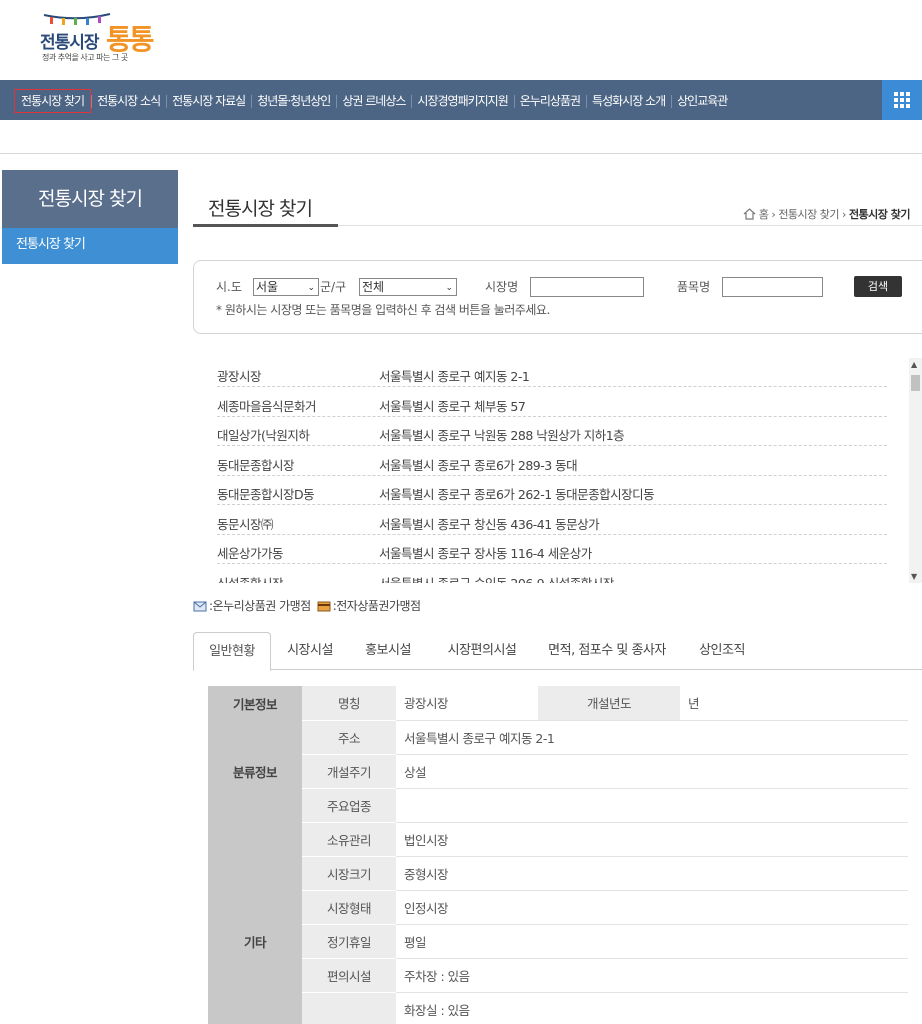  What do you see at coordinates (349, 1008) in the screenshot?
I see `label-facility-cont` at bounding box center [349, 1008].